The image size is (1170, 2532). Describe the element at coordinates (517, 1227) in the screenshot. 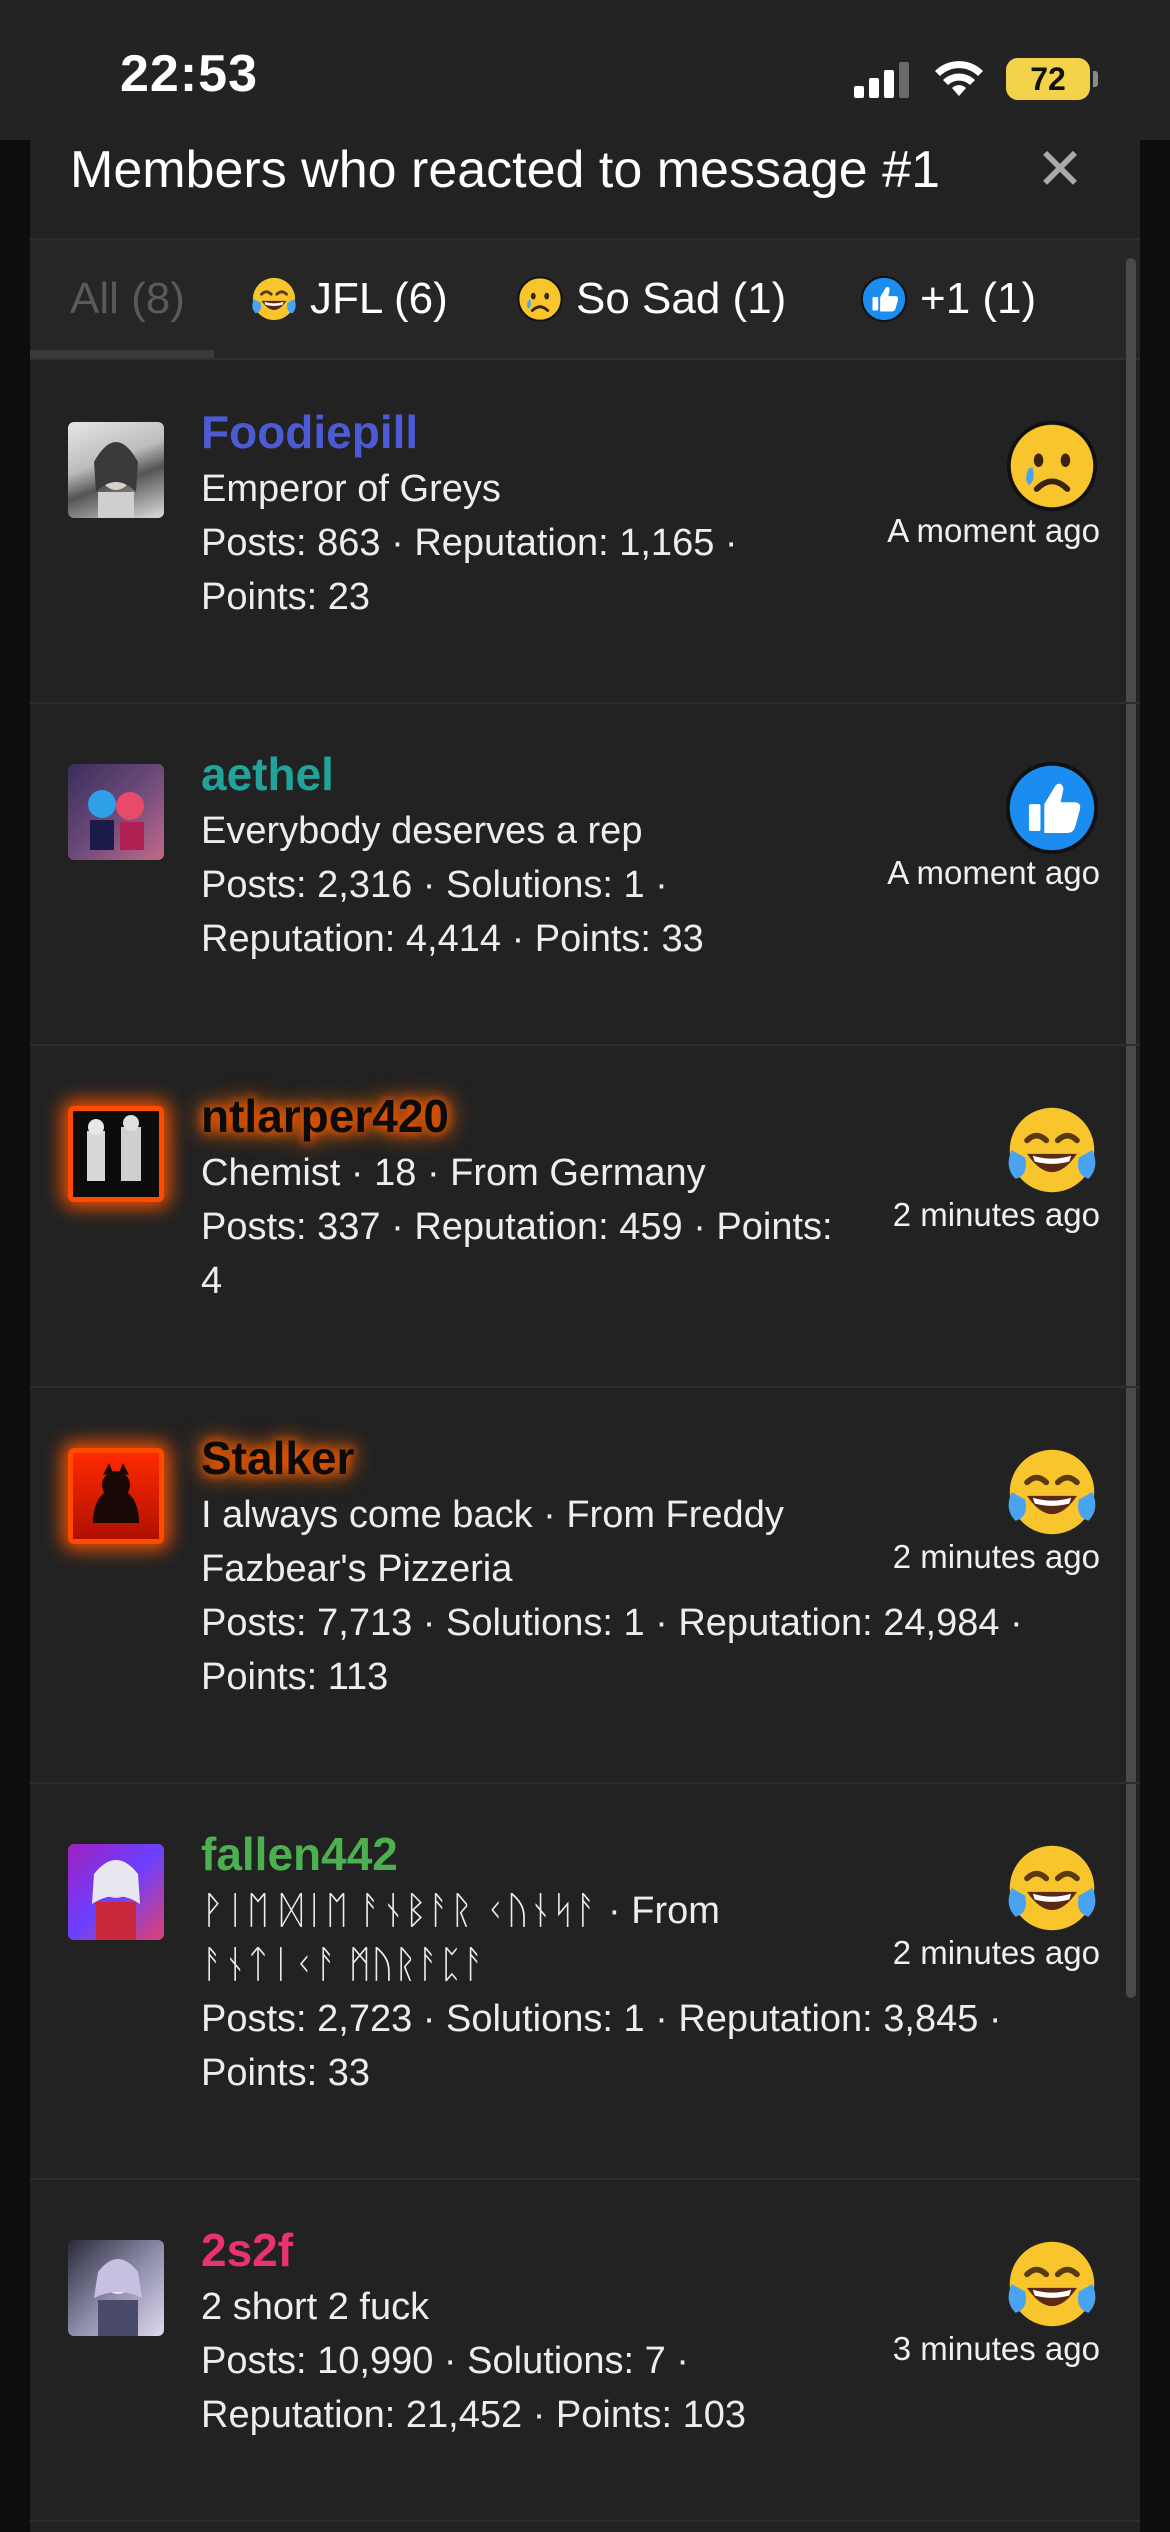

I see `user-stats: Posts: 337 · Reputation: 459 · Points:` at that location.